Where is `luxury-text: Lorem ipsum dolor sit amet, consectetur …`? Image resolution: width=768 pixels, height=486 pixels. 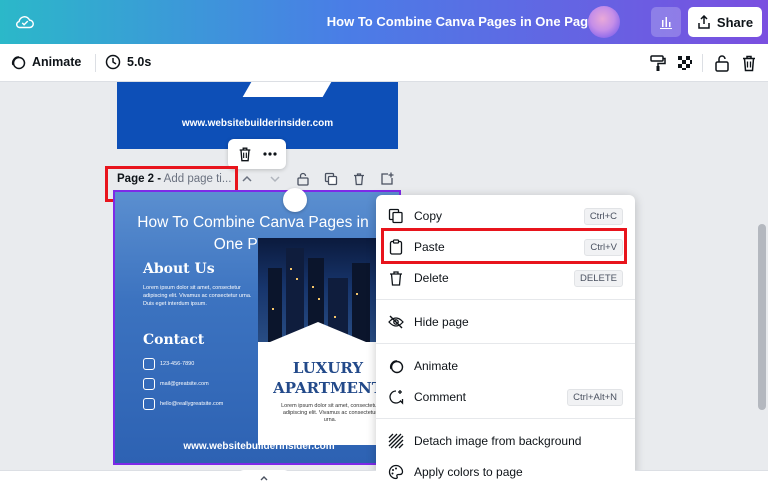
luxury-text: Lorem ipsum dolor sit amet, consectetur … is located at coordinates (330, 413).